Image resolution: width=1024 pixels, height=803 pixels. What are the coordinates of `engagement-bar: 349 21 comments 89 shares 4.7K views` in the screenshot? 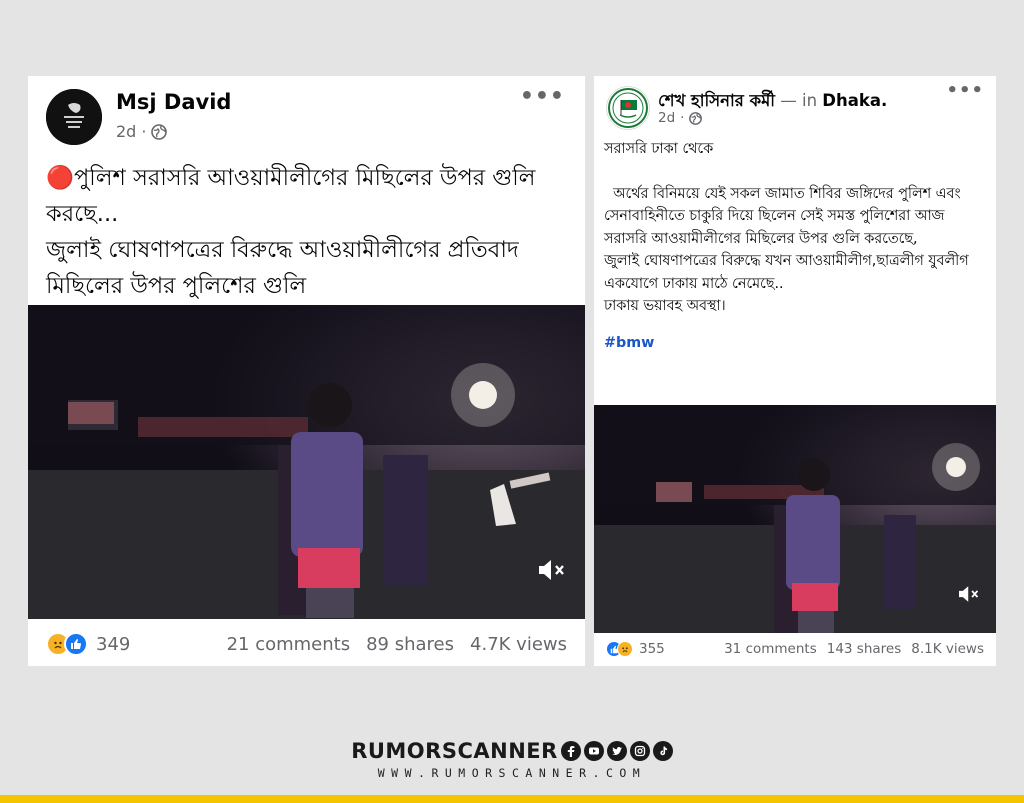 It's located at (306, 644).